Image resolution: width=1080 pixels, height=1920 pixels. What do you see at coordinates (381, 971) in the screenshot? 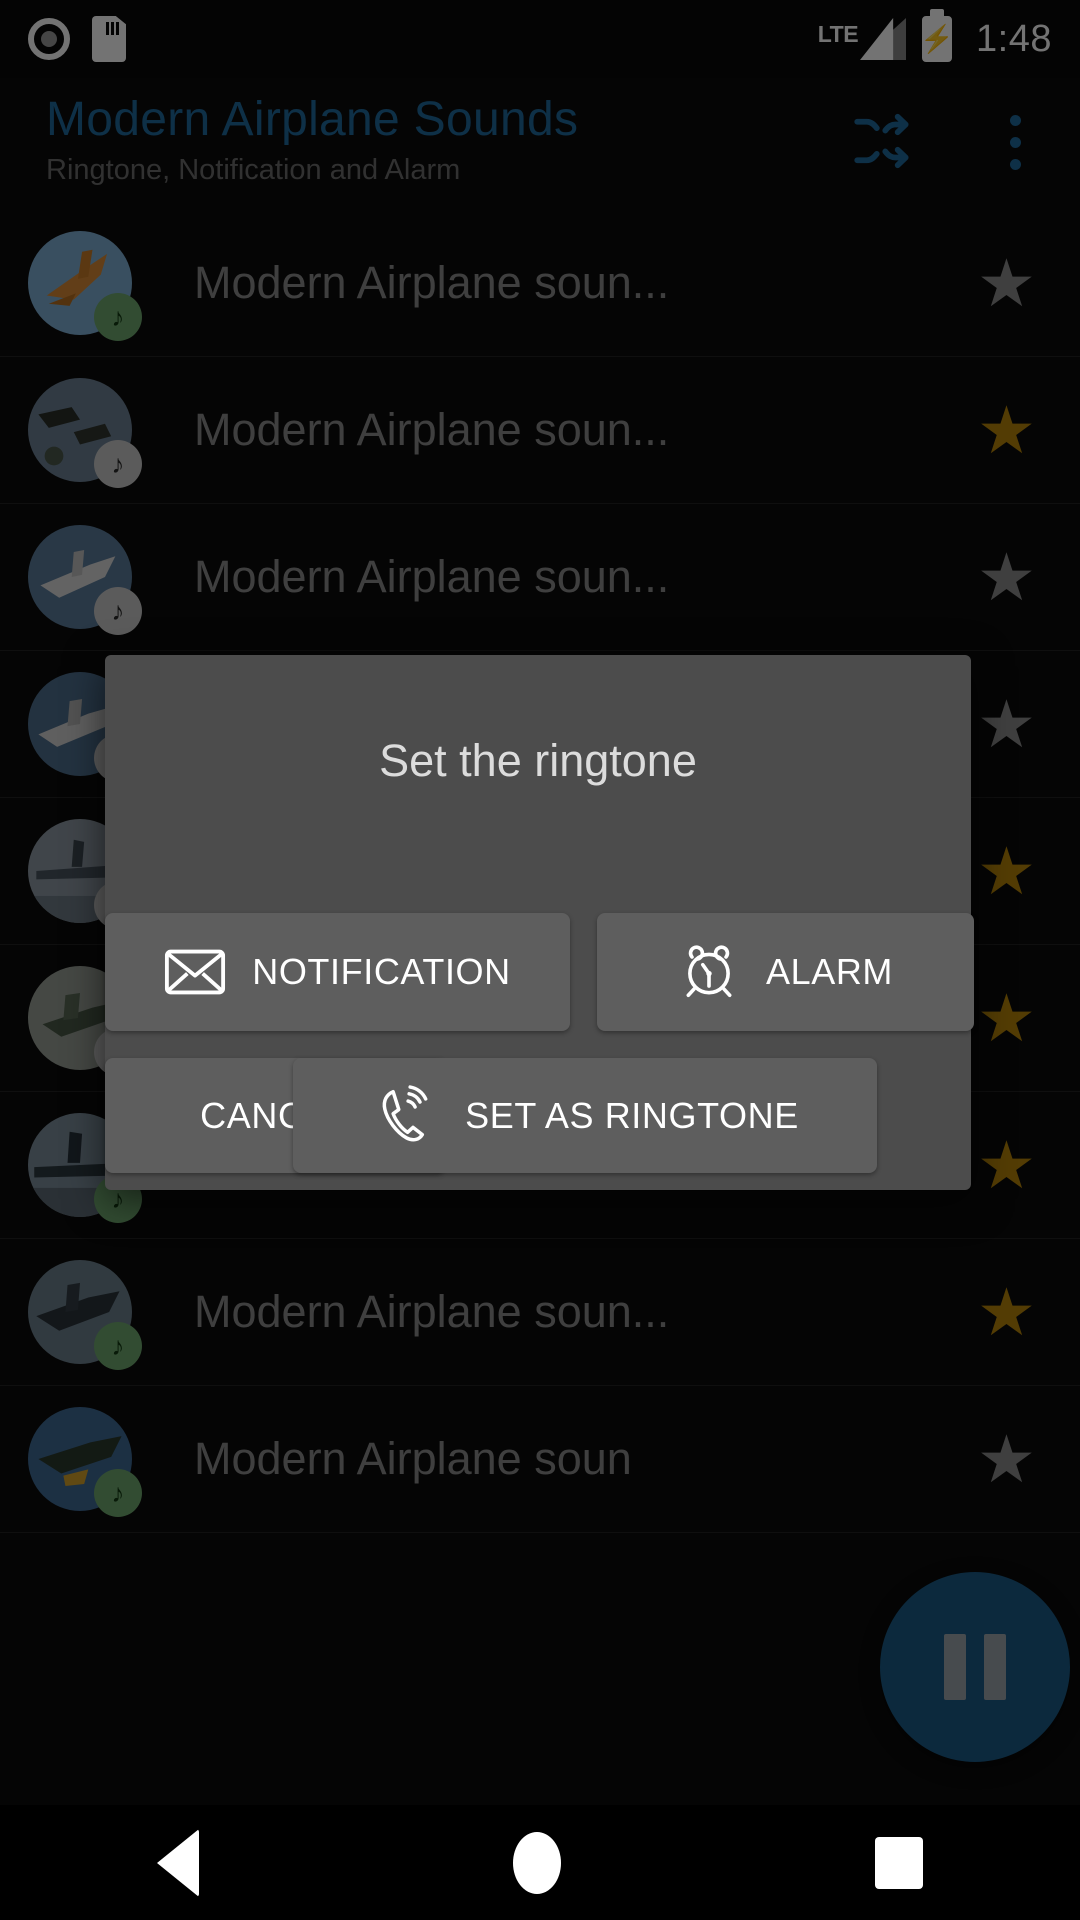
I see `notification-button-label: NOTIFICATION` at bounding box center [381, 971].